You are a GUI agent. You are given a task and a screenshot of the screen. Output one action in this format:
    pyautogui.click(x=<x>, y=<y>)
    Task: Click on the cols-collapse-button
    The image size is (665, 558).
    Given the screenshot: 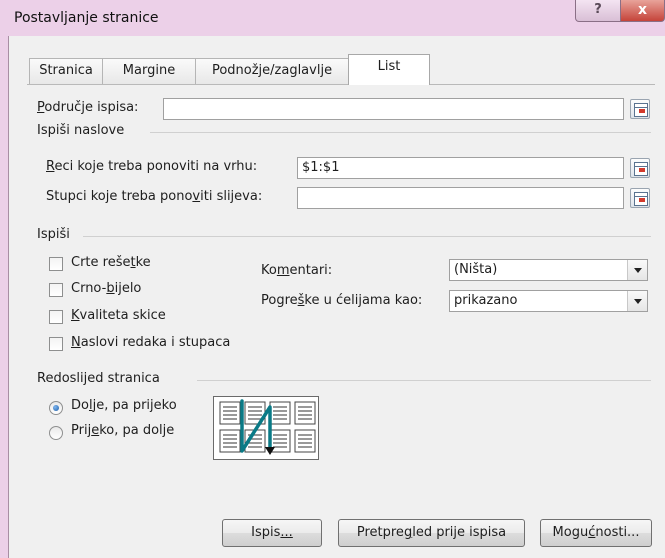 What is the action you would take?
    pyautogui.click(x=640, y=198)
    